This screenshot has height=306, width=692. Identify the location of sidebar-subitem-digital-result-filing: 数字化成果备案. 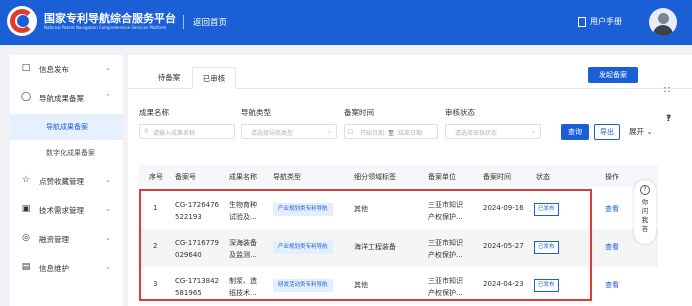
(66, 153).